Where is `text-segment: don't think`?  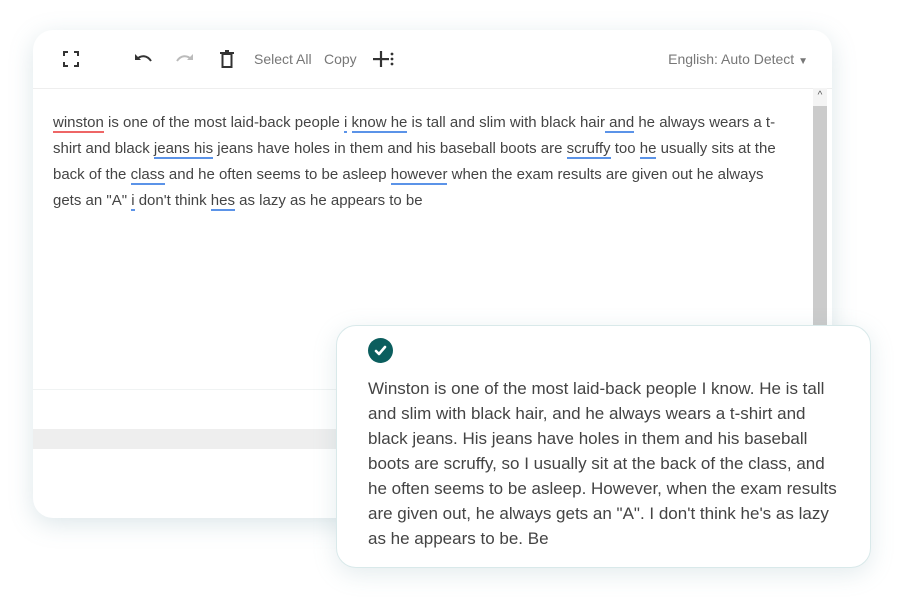
text-segment: don't think is located at coordinates (172, 200).